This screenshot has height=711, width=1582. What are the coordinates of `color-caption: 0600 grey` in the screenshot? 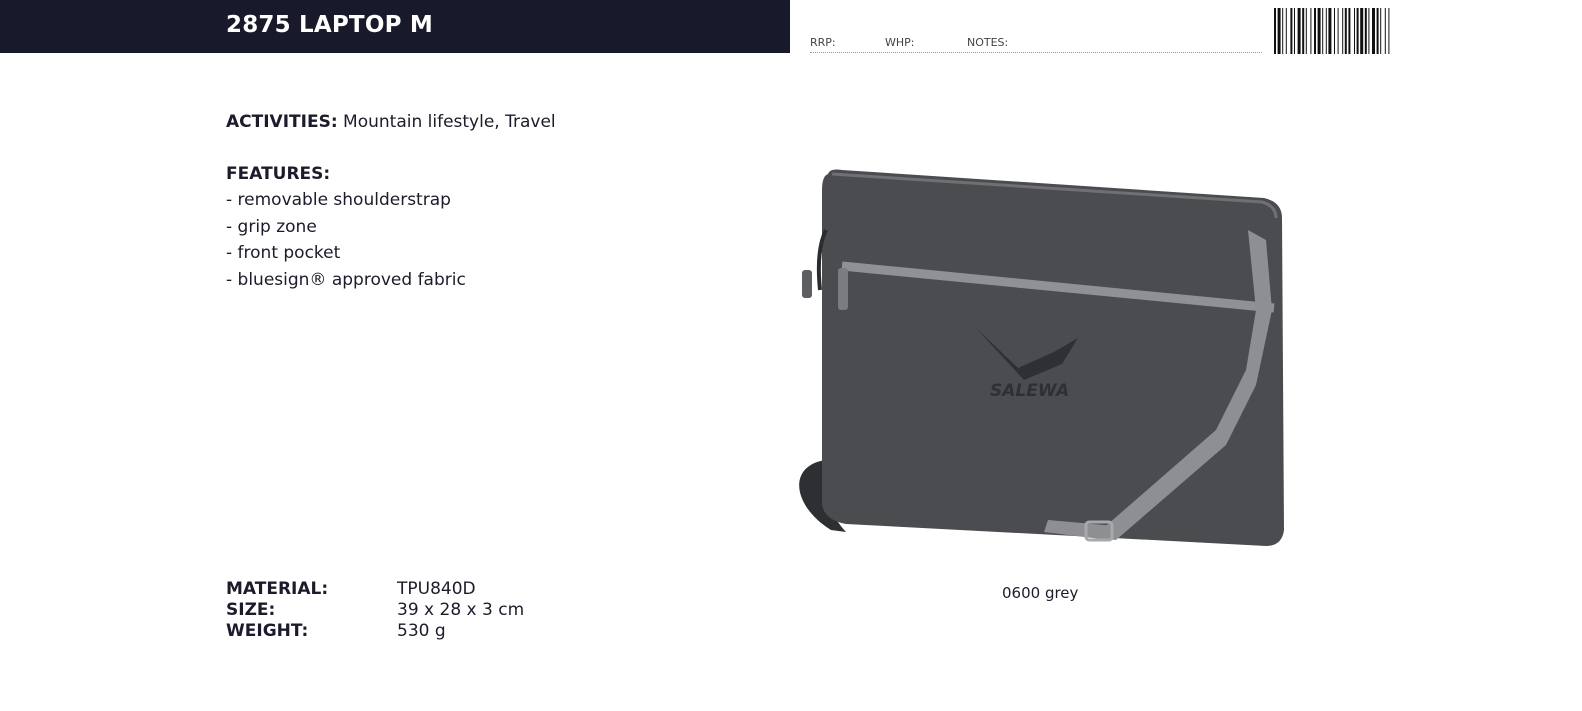 It's located at (1040, 593).